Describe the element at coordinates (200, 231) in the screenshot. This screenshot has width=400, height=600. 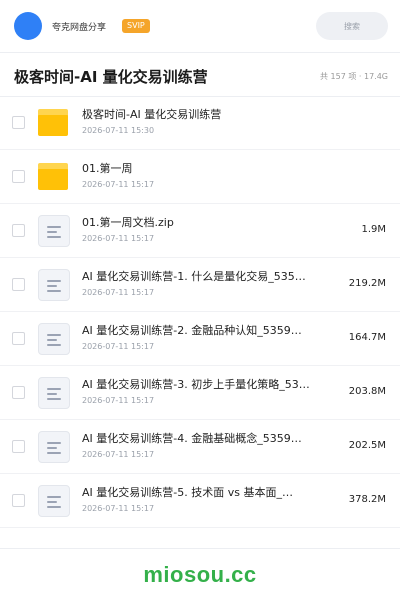
I see `list-item: 01.第一周文档.zip 2026-07-11 15:17 1.9M` at that location.